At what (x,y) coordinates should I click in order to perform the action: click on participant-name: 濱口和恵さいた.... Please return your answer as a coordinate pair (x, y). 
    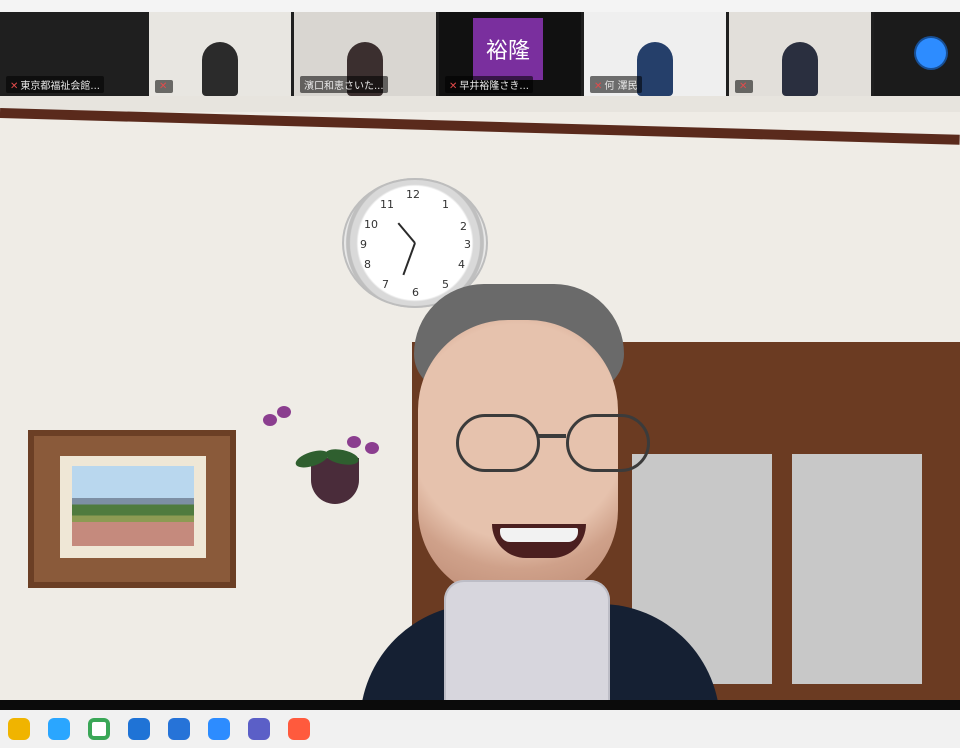
    Looking at the image, I should click on (344, 84).